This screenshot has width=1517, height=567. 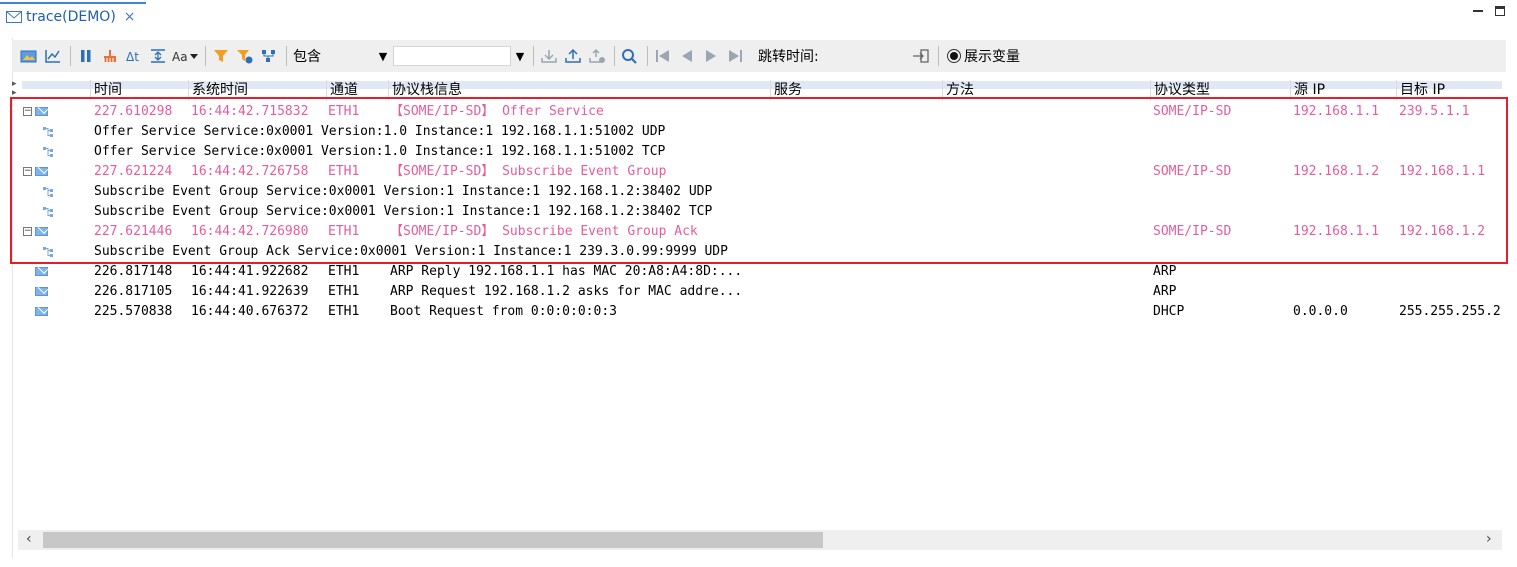 What do you see at coordinates (1500, 11) in the screenshot?
I see `maximize-icon` at bounding box center [1500, 11].